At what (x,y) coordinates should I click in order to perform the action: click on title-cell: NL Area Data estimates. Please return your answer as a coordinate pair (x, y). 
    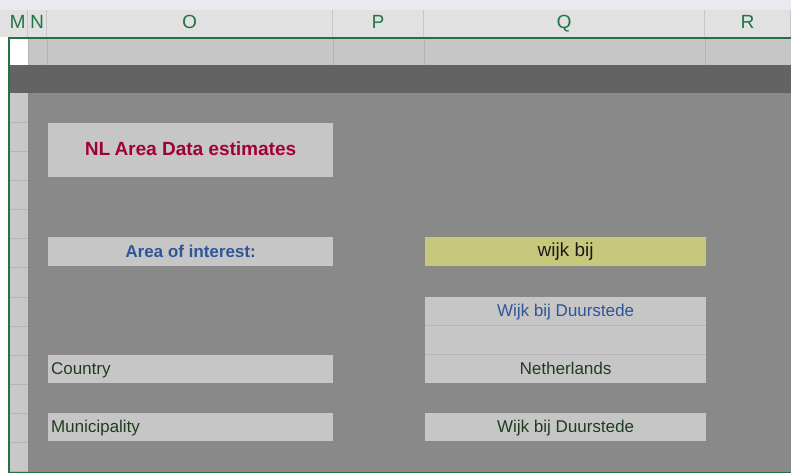
    Looking at the image, I should click on (190, 150).